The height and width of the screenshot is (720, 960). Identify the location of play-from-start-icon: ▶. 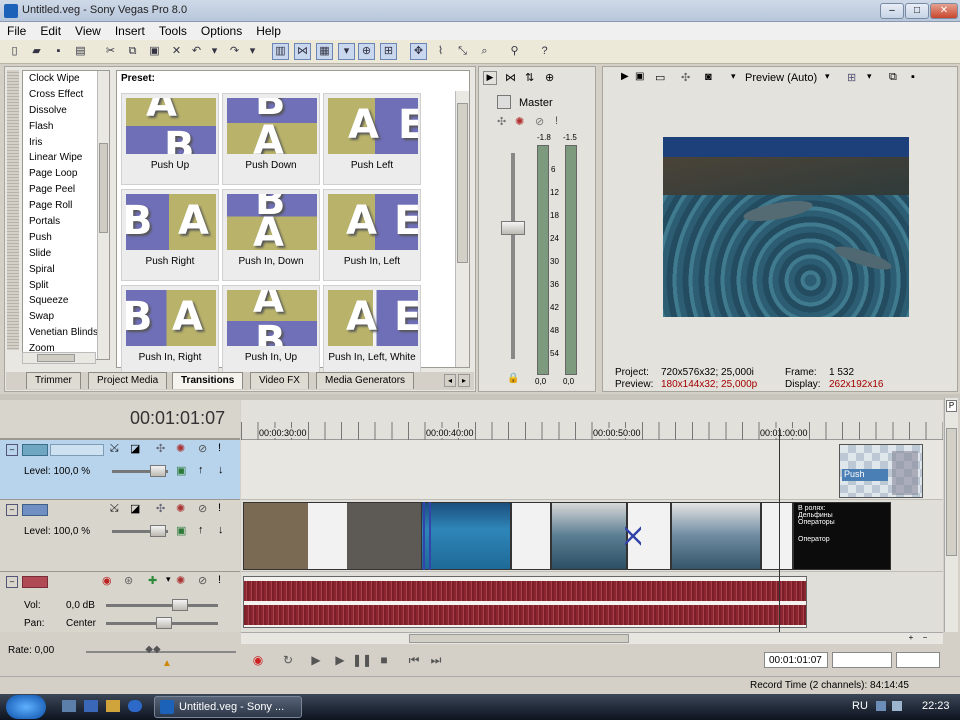
(316, 660).